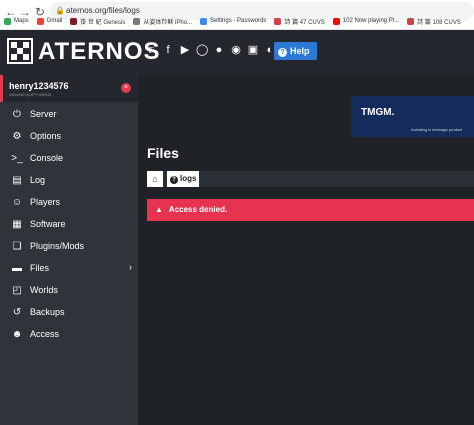 The width and height of the screenshot is (474, 425). What do you see at coordinates (69, 334) in the screenshot?
I see `sidebar-item-access: ☻ Access` at bounding box center [69, 334].